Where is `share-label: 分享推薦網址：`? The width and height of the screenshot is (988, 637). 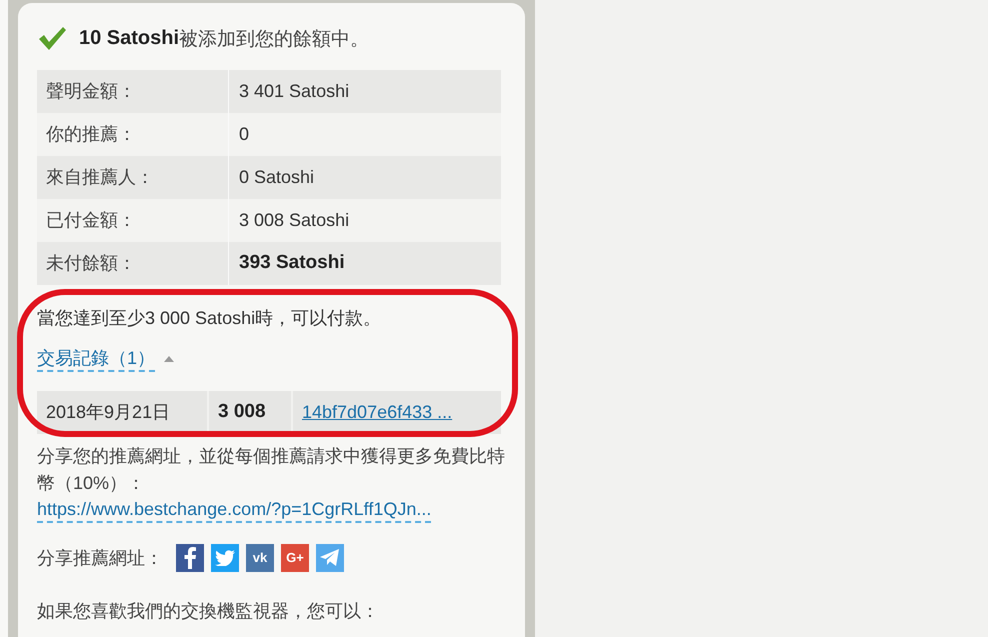
share-label: 分享推薦網址： is located at coordinates (100, 558).